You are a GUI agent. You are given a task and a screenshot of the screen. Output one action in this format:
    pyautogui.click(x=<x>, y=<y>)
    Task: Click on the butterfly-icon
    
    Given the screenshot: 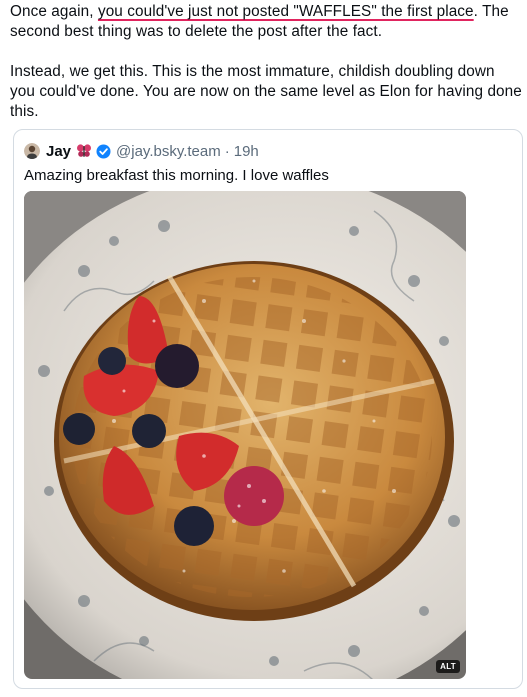 What is the action you would take?
    pyautogui.click(x=84, y=151)
    